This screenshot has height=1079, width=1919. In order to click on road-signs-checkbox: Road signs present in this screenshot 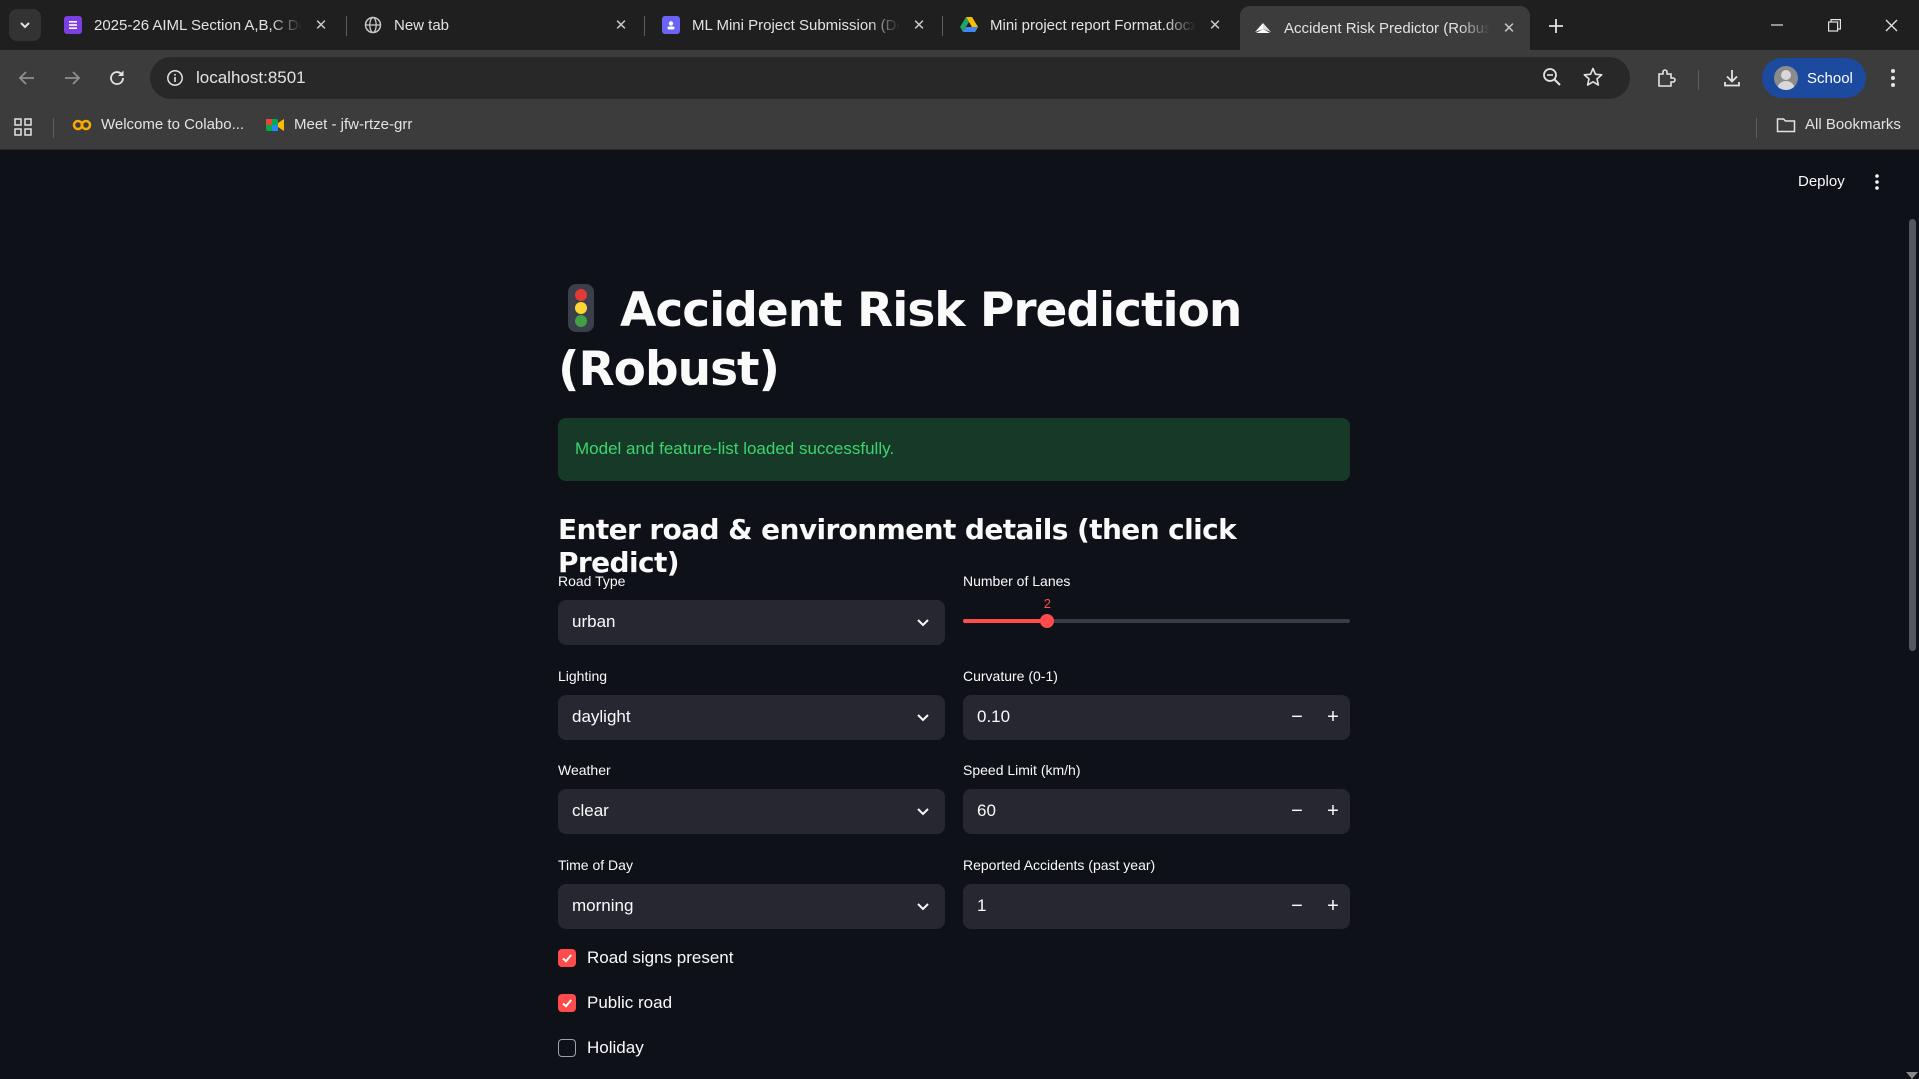, I will do `click(645, 958)`.